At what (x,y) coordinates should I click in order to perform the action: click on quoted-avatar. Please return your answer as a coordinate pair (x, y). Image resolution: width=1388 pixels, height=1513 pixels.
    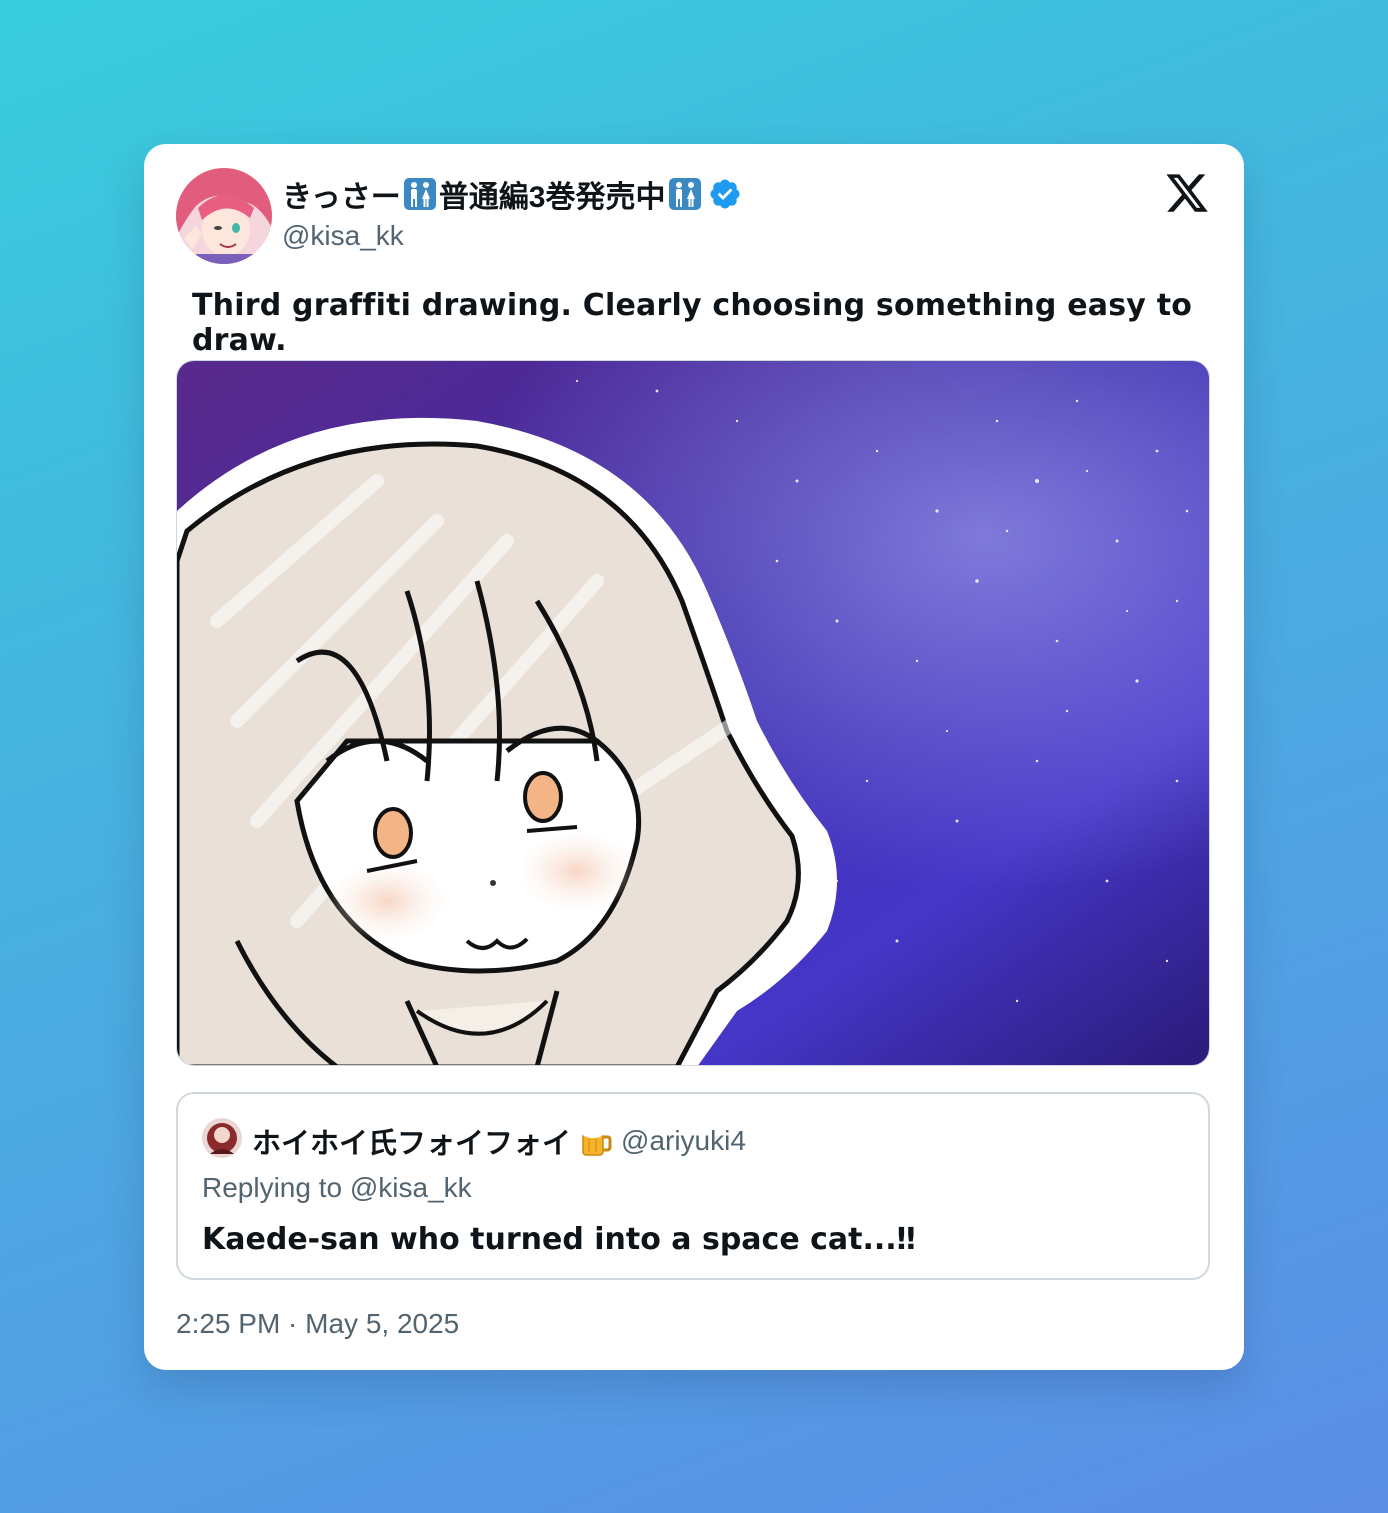
    Looking at the image, I should click on (222, 1138).